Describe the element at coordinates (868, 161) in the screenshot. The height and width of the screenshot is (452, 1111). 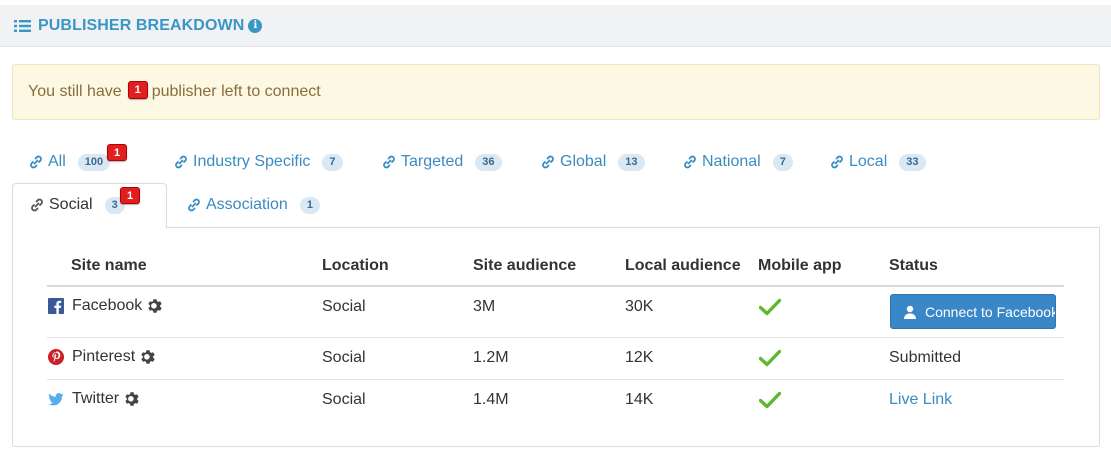
I see `tab-label: Local` at that location.